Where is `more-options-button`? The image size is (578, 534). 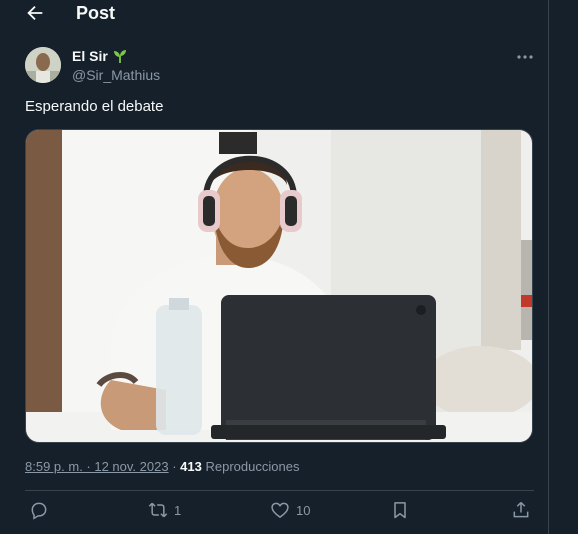
more-options-button is located at coordinates (525, 57).